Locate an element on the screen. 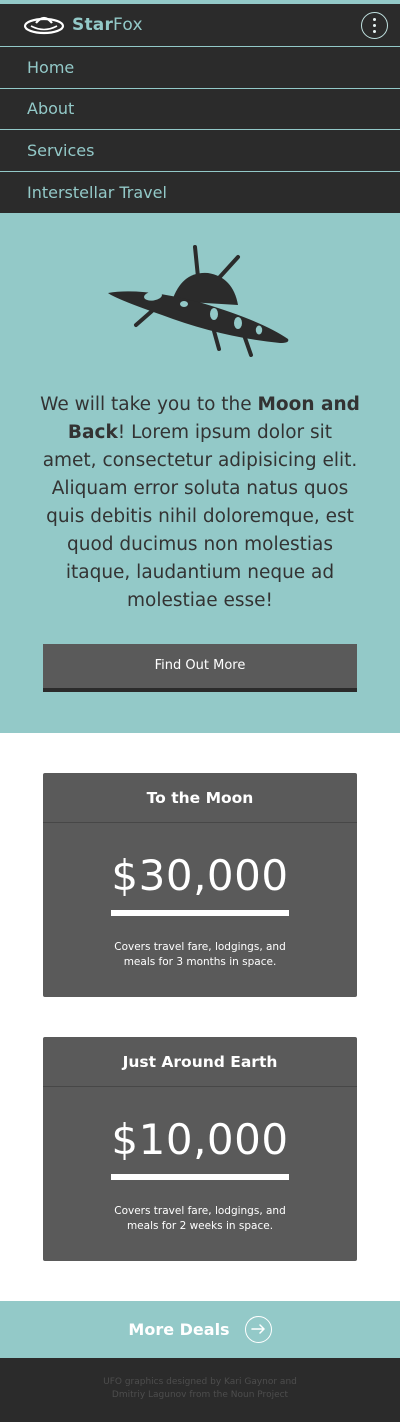 The image size is (400, 1422). deal-price: $10,000 is located at coordinates (200, 1139).